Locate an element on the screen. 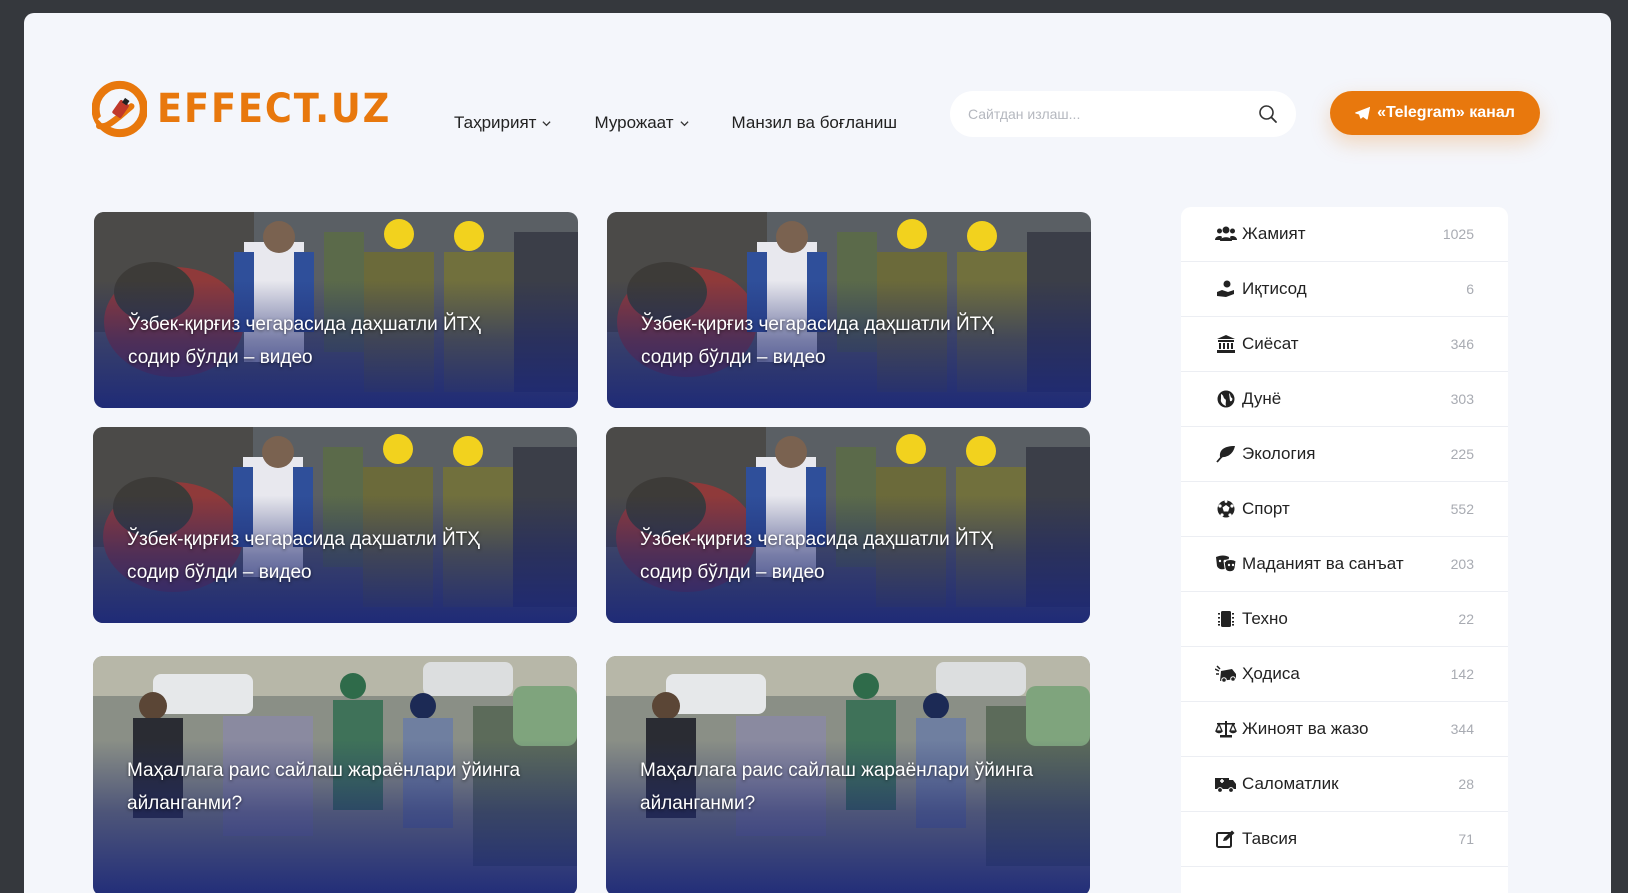 This screenshot has width=1628, height=893. site-logo: EFFECT.UZ is located at coordinates (252, 109).